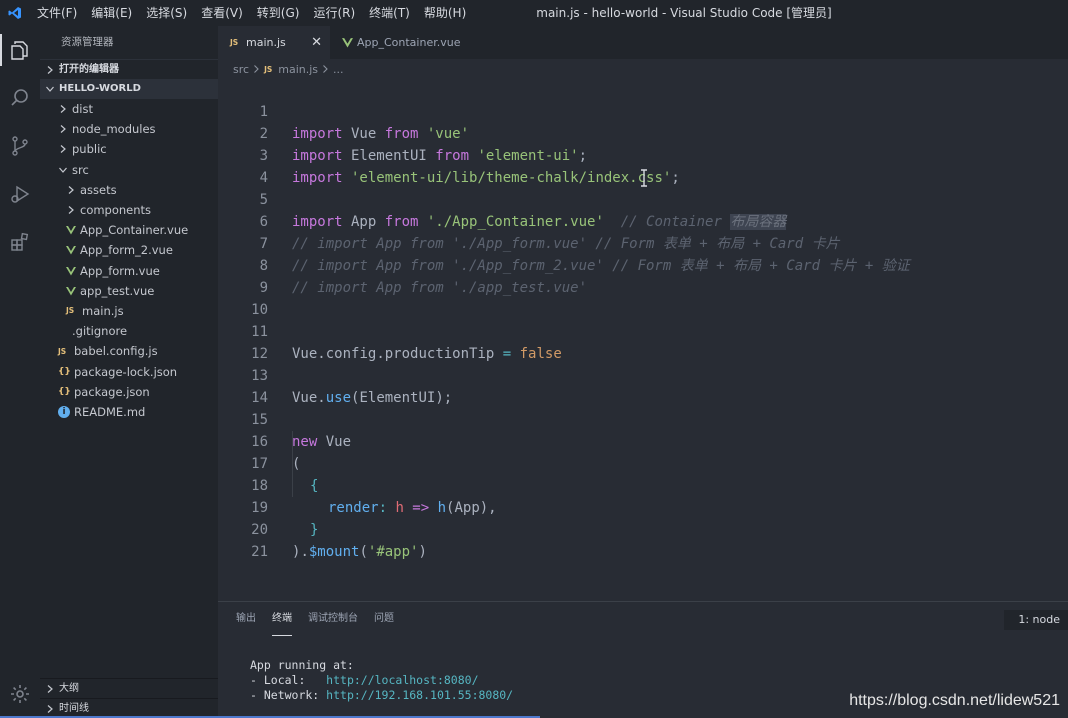 Image resolution: width=1068 pixels, height=718 pixels. Describe the element at coordinates (57, 13) in the screenshot. I see `menu-file: 文件(F)` at that location.